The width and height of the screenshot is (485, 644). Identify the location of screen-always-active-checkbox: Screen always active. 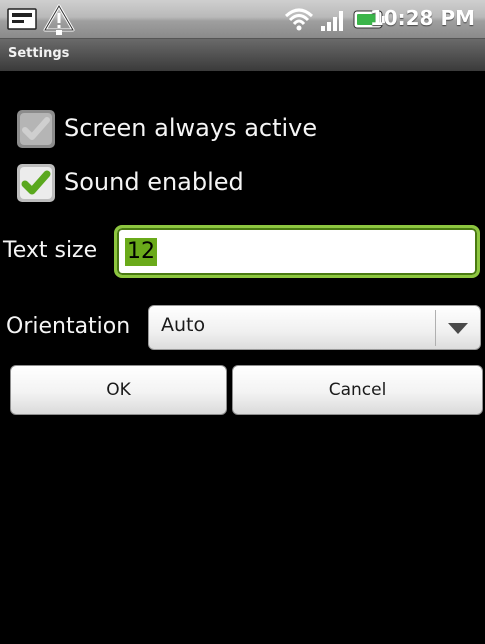
(246, 131).